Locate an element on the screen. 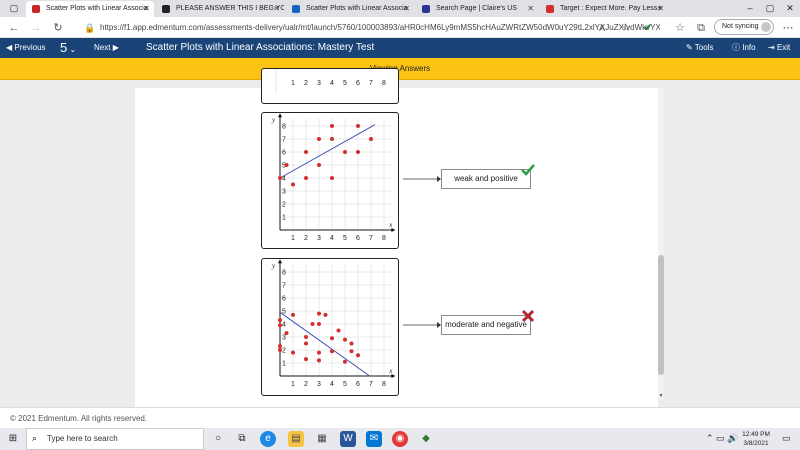 The width and height of the screenshot is (800, 450). scrollbar-thumb is located at coordinates (661, 315).